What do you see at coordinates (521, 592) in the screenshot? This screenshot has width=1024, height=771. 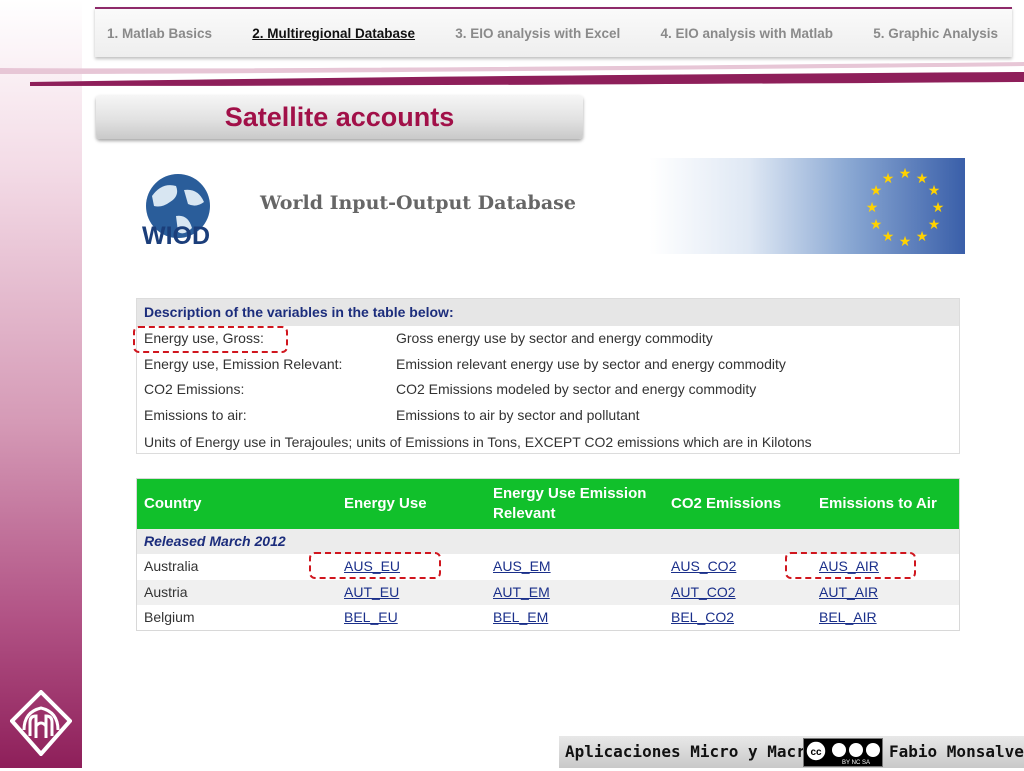 I see `energy-use-emission-link: AUT_EM` at bounding box center [521, 592].